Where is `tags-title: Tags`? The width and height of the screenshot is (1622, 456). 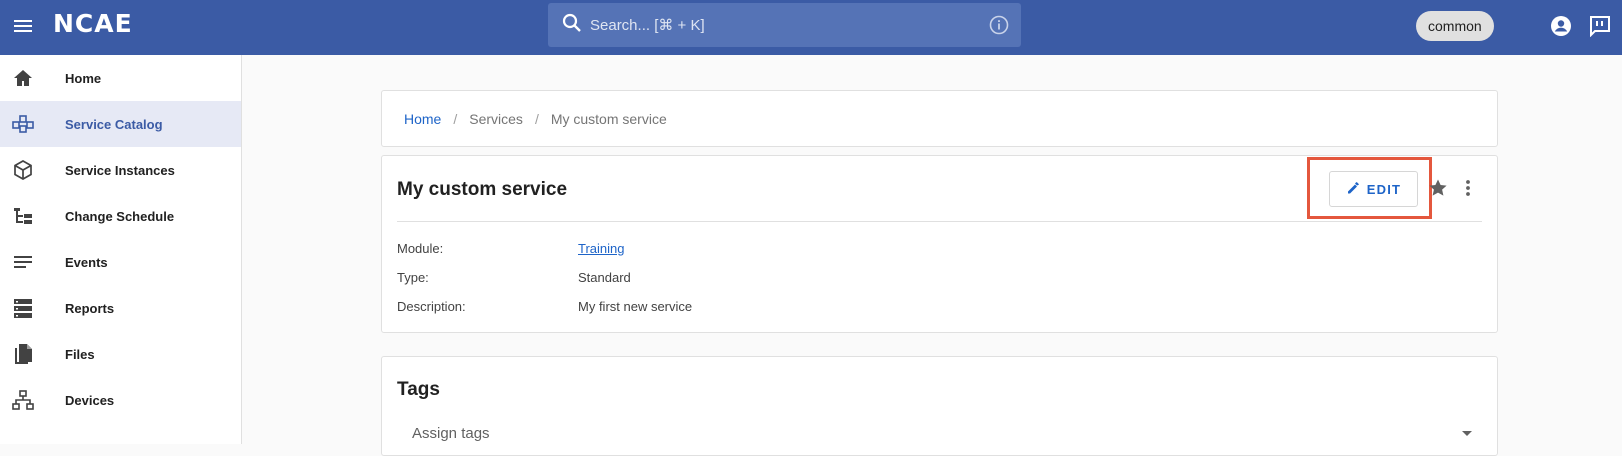 tags-title: Tags is located at coordinates (418, 389).